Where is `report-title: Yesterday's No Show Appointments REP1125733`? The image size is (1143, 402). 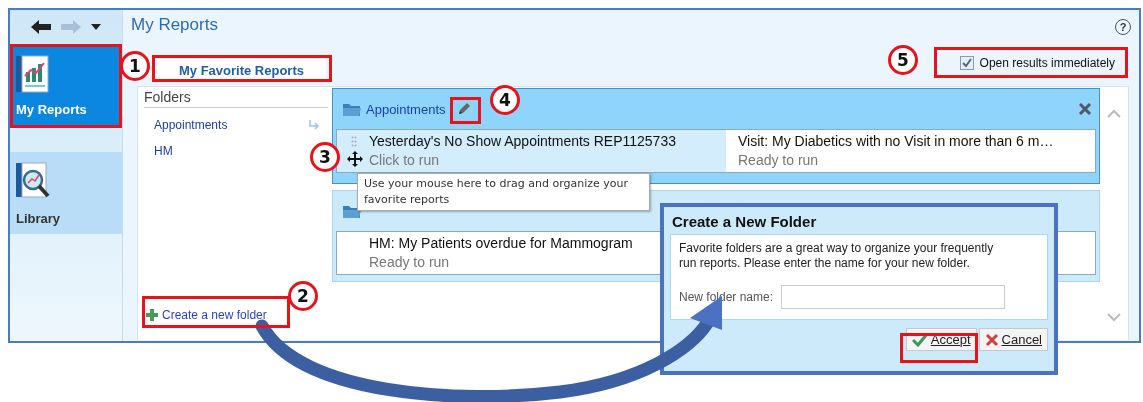
report-title: Yesterday's No Show Appointments REP1125733 is located at coordinates (522, 141).